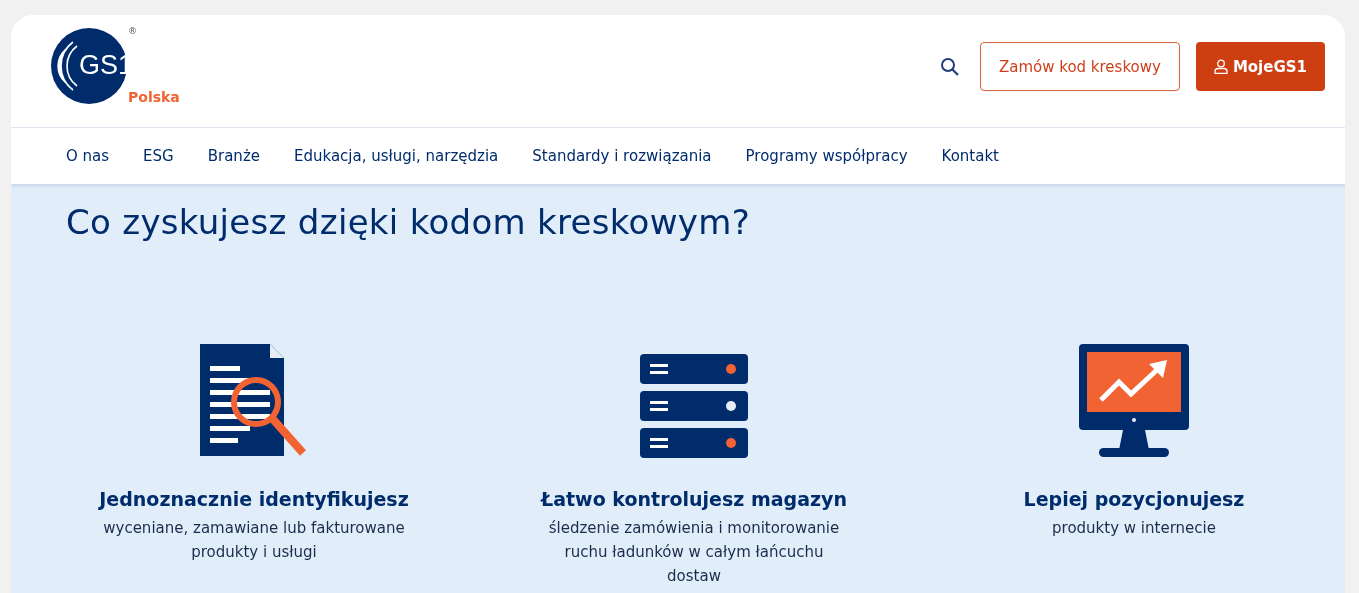 The height and width of the screenshot is (593, 1359). What do you see at coordinates (158, 156) in the screenshot?
I see `nav-link: ESG` at bounding box center [158, 156].